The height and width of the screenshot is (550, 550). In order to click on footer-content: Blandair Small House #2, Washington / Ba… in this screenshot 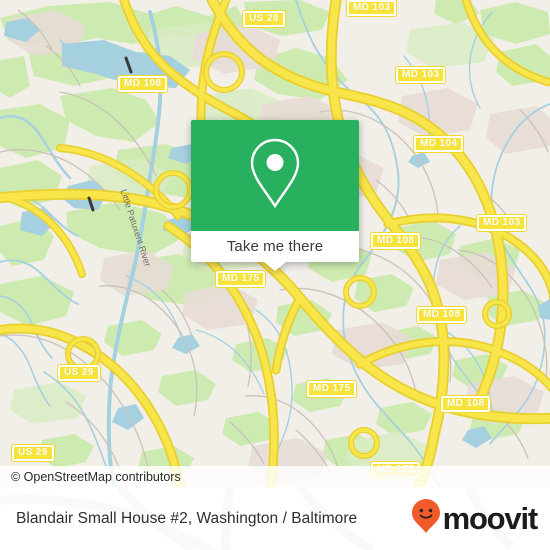, I will do `click(275, 518)`.